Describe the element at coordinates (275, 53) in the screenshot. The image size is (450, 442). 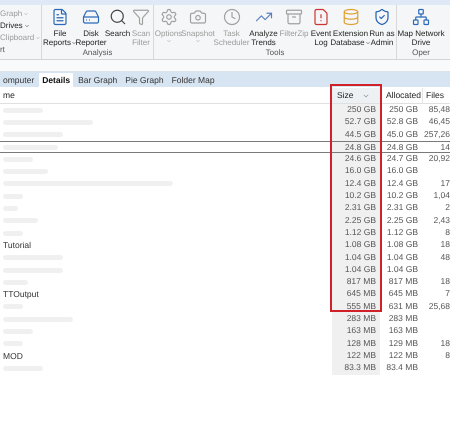
I see `group-label: Tools` at that location.